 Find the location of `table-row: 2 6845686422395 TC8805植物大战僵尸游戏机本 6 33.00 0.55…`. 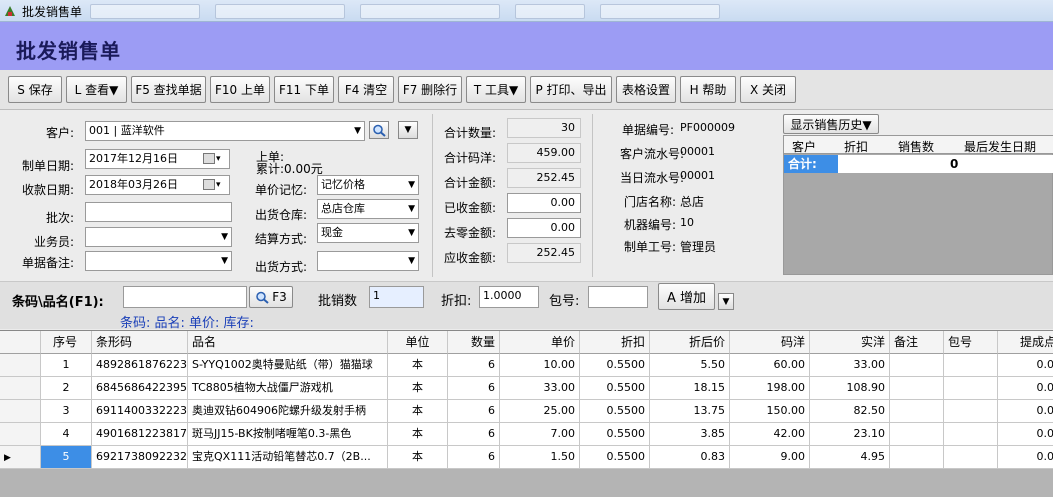

table-row: 2 6845686422395 TC8805植物大战僵尸游戏机本 6 33.00 0.55… is located at coordinates (526, 388).